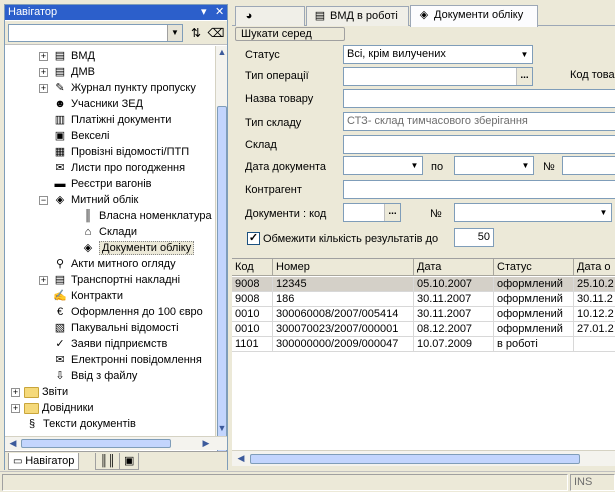  Describe the element at coordinates (273, 123) in the screenshot. I see `warehouse-type-label: Тип складу` at that location.